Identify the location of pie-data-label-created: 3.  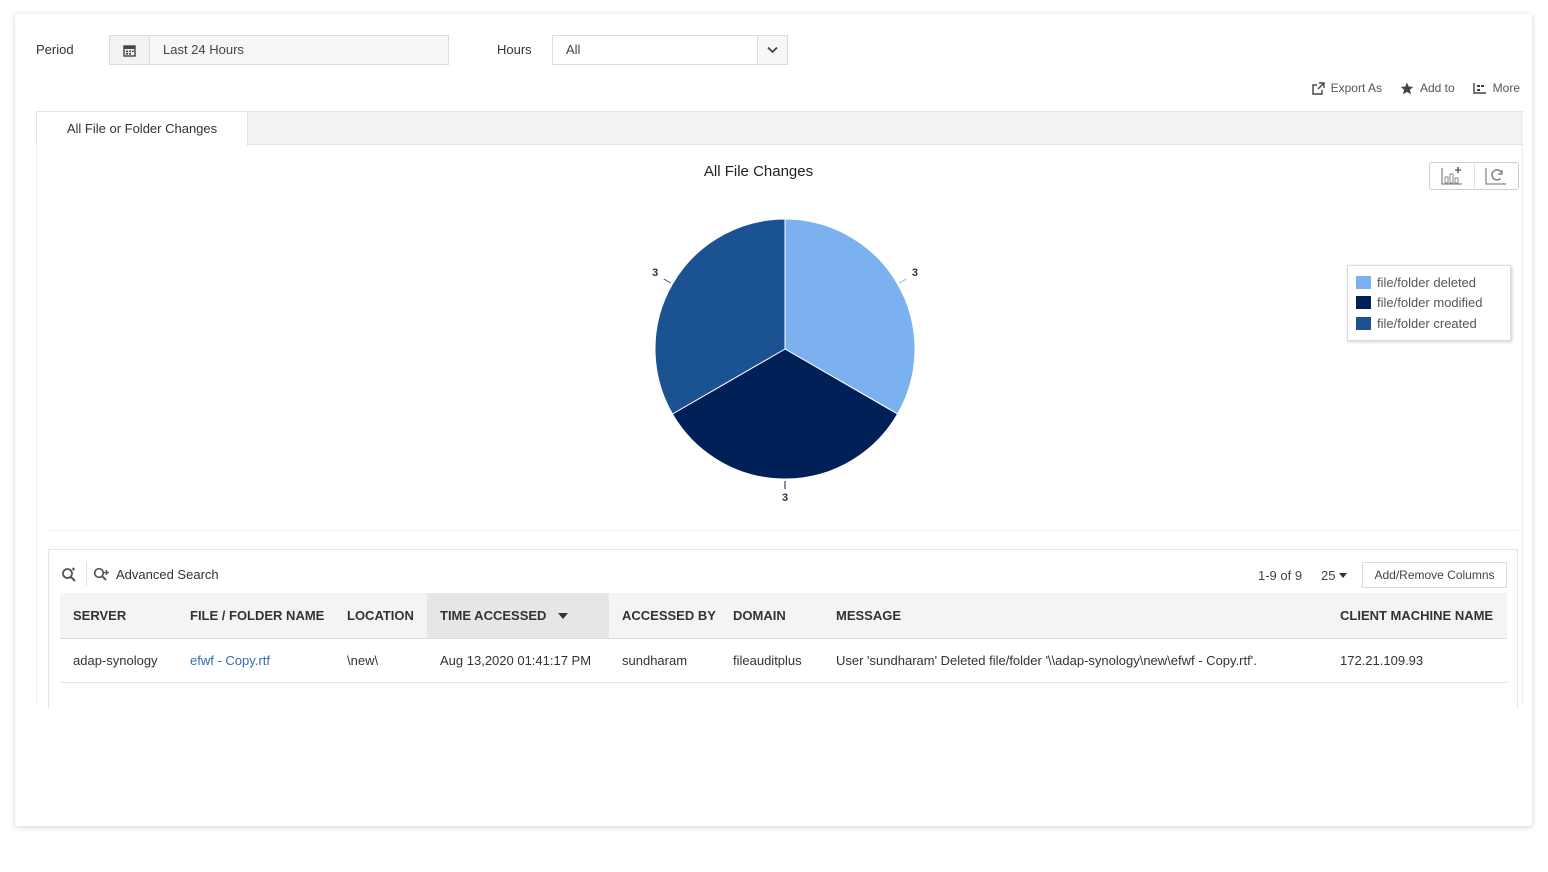
(655, 273).